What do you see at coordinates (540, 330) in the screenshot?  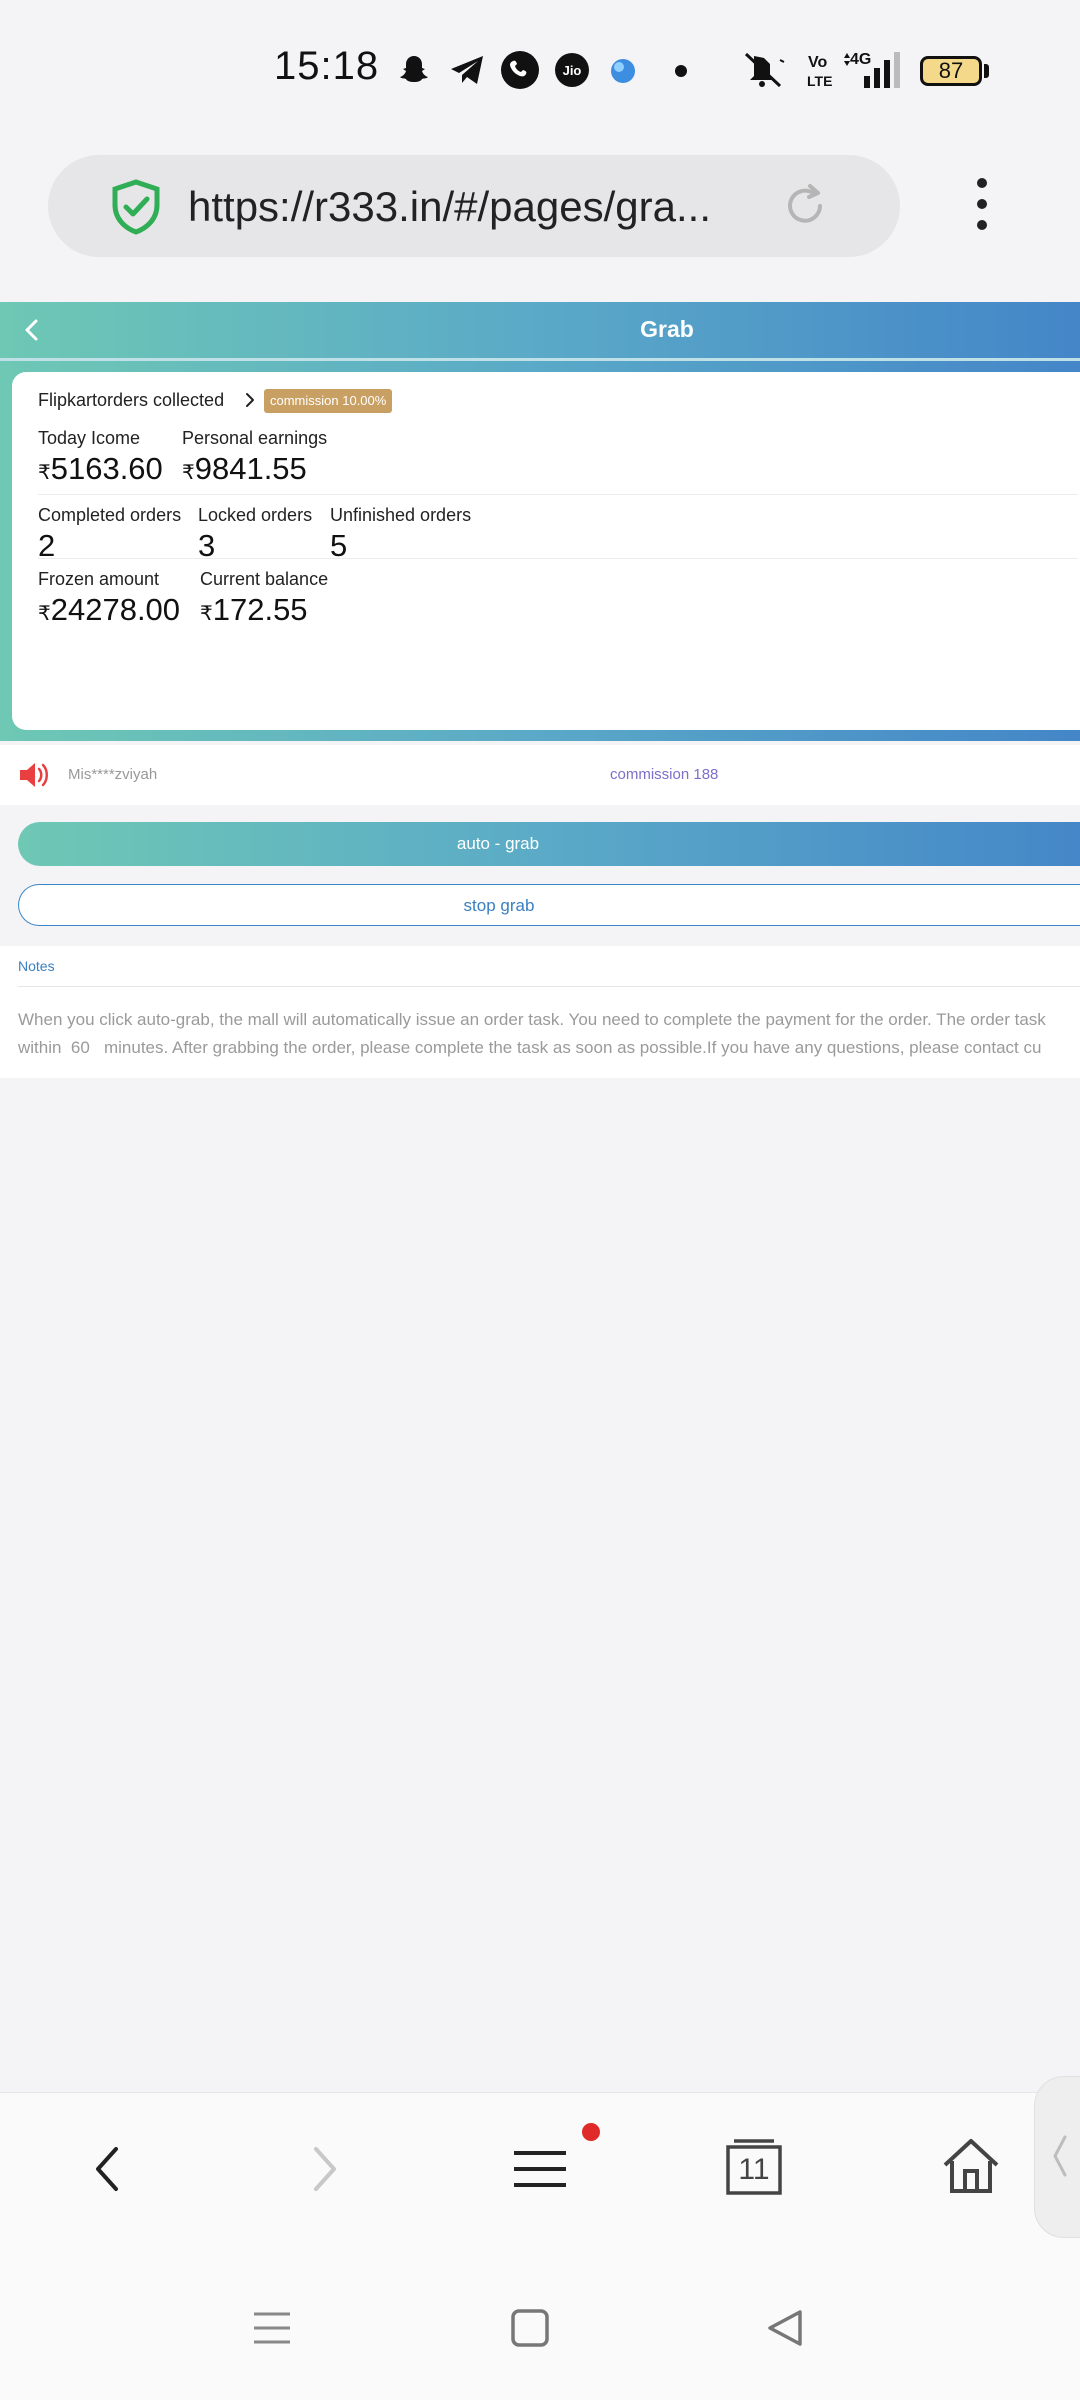 I see `app-header: Grab` at bounding box center [540, 330].